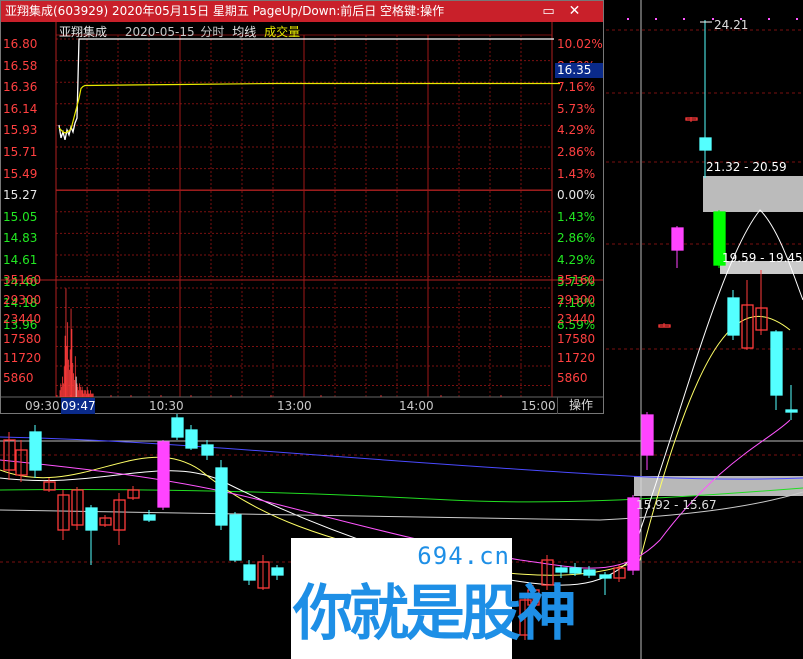  Describe the element at coordinates (294, 406) in the screenshot. I see `time-label-1300: 13:00` at that location.